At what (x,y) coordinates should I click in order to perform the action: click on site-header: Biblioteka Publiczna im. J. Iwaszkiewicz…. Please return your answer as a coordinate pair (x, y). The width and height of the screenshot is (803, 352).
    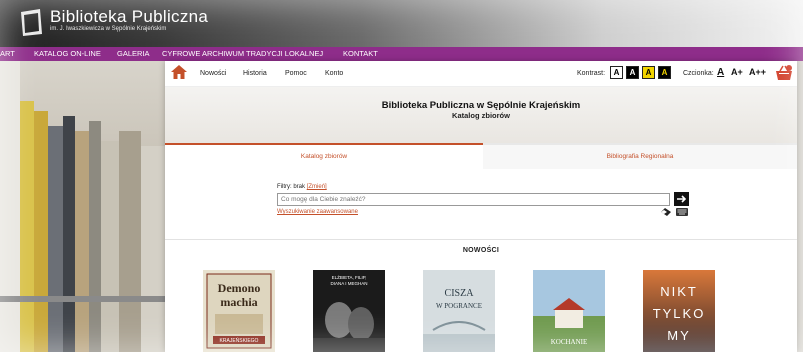
    Looking at the image, I should click on (401, 23).